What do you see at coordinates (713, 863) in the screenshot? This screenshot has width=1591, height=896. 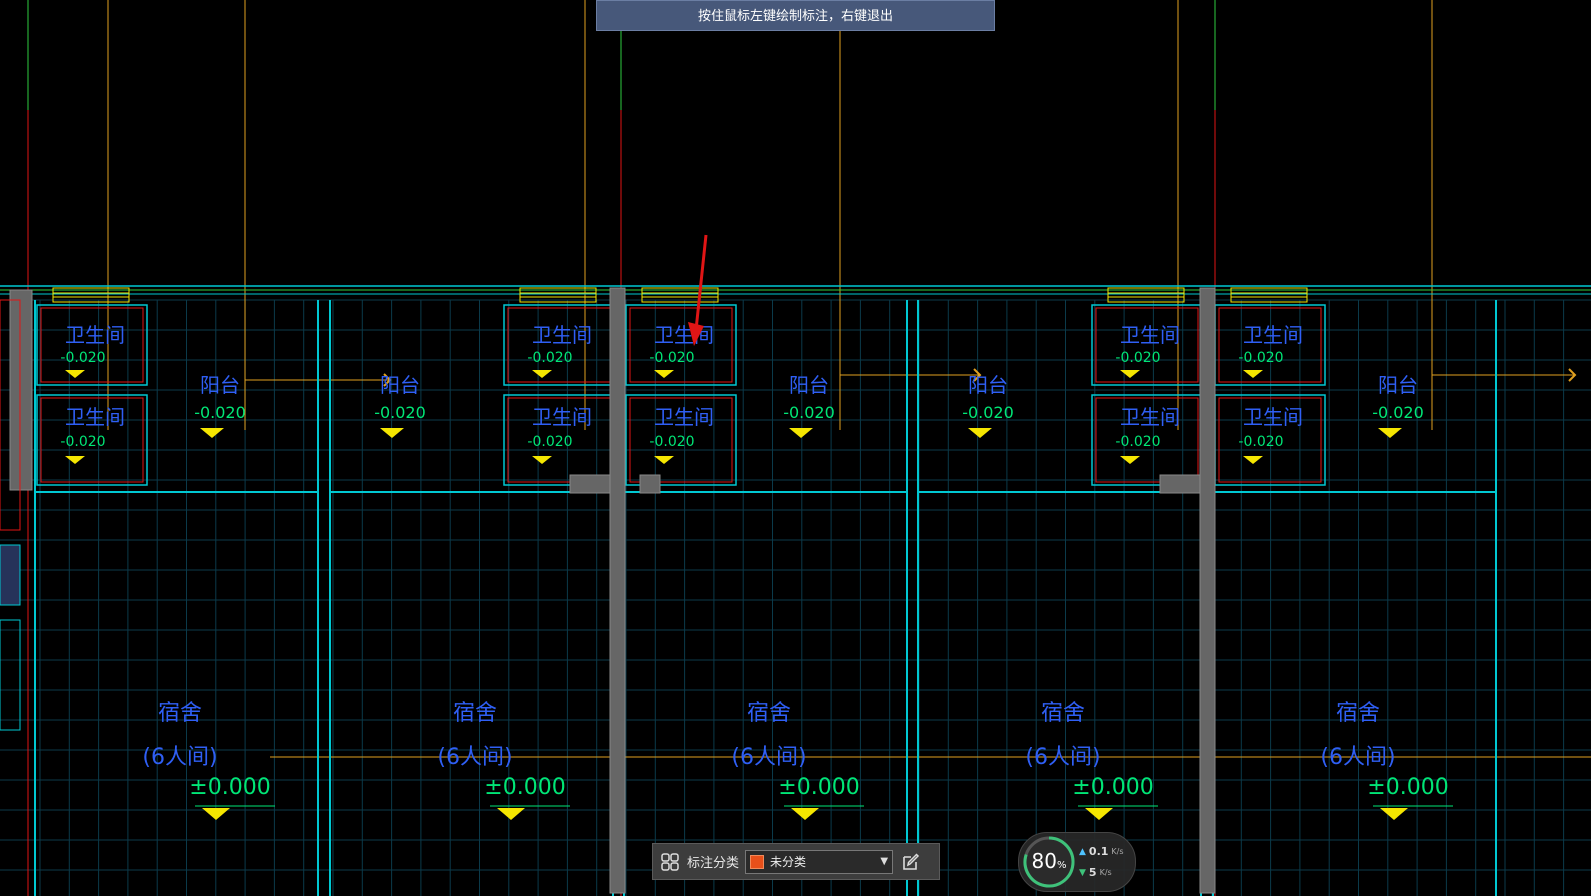 I see `category-label: 标注分类` at bounding box center [713, 863].